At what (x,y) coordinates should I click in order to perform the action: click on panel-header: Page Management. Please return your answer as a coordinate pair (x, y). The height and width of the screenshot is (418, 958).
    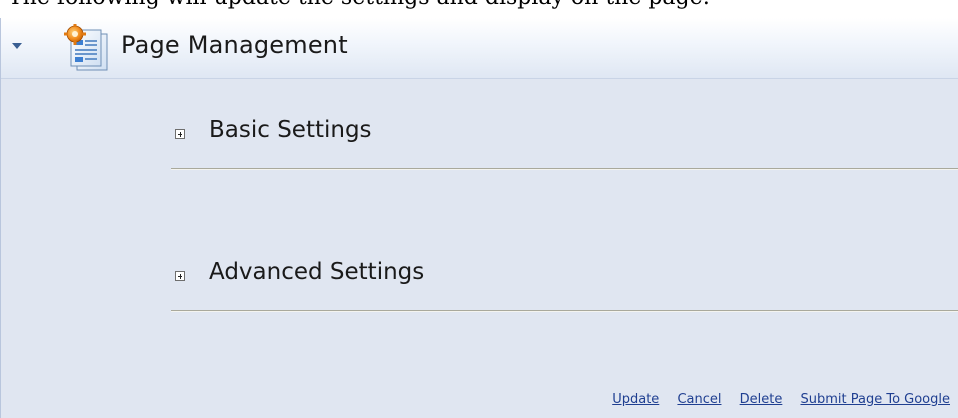
    Looking at the image, I should click on (479, 48).